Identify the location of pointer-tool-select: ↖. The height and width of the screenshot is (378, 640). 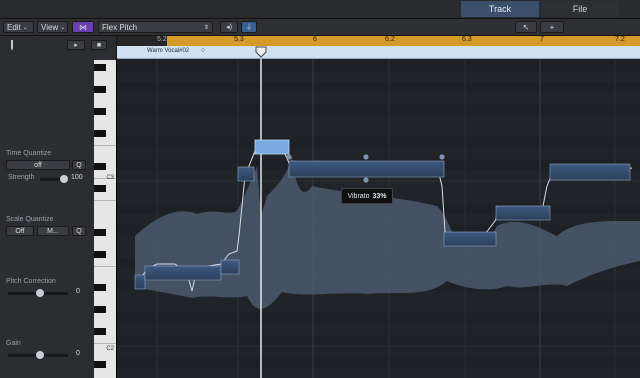
(526, 27).